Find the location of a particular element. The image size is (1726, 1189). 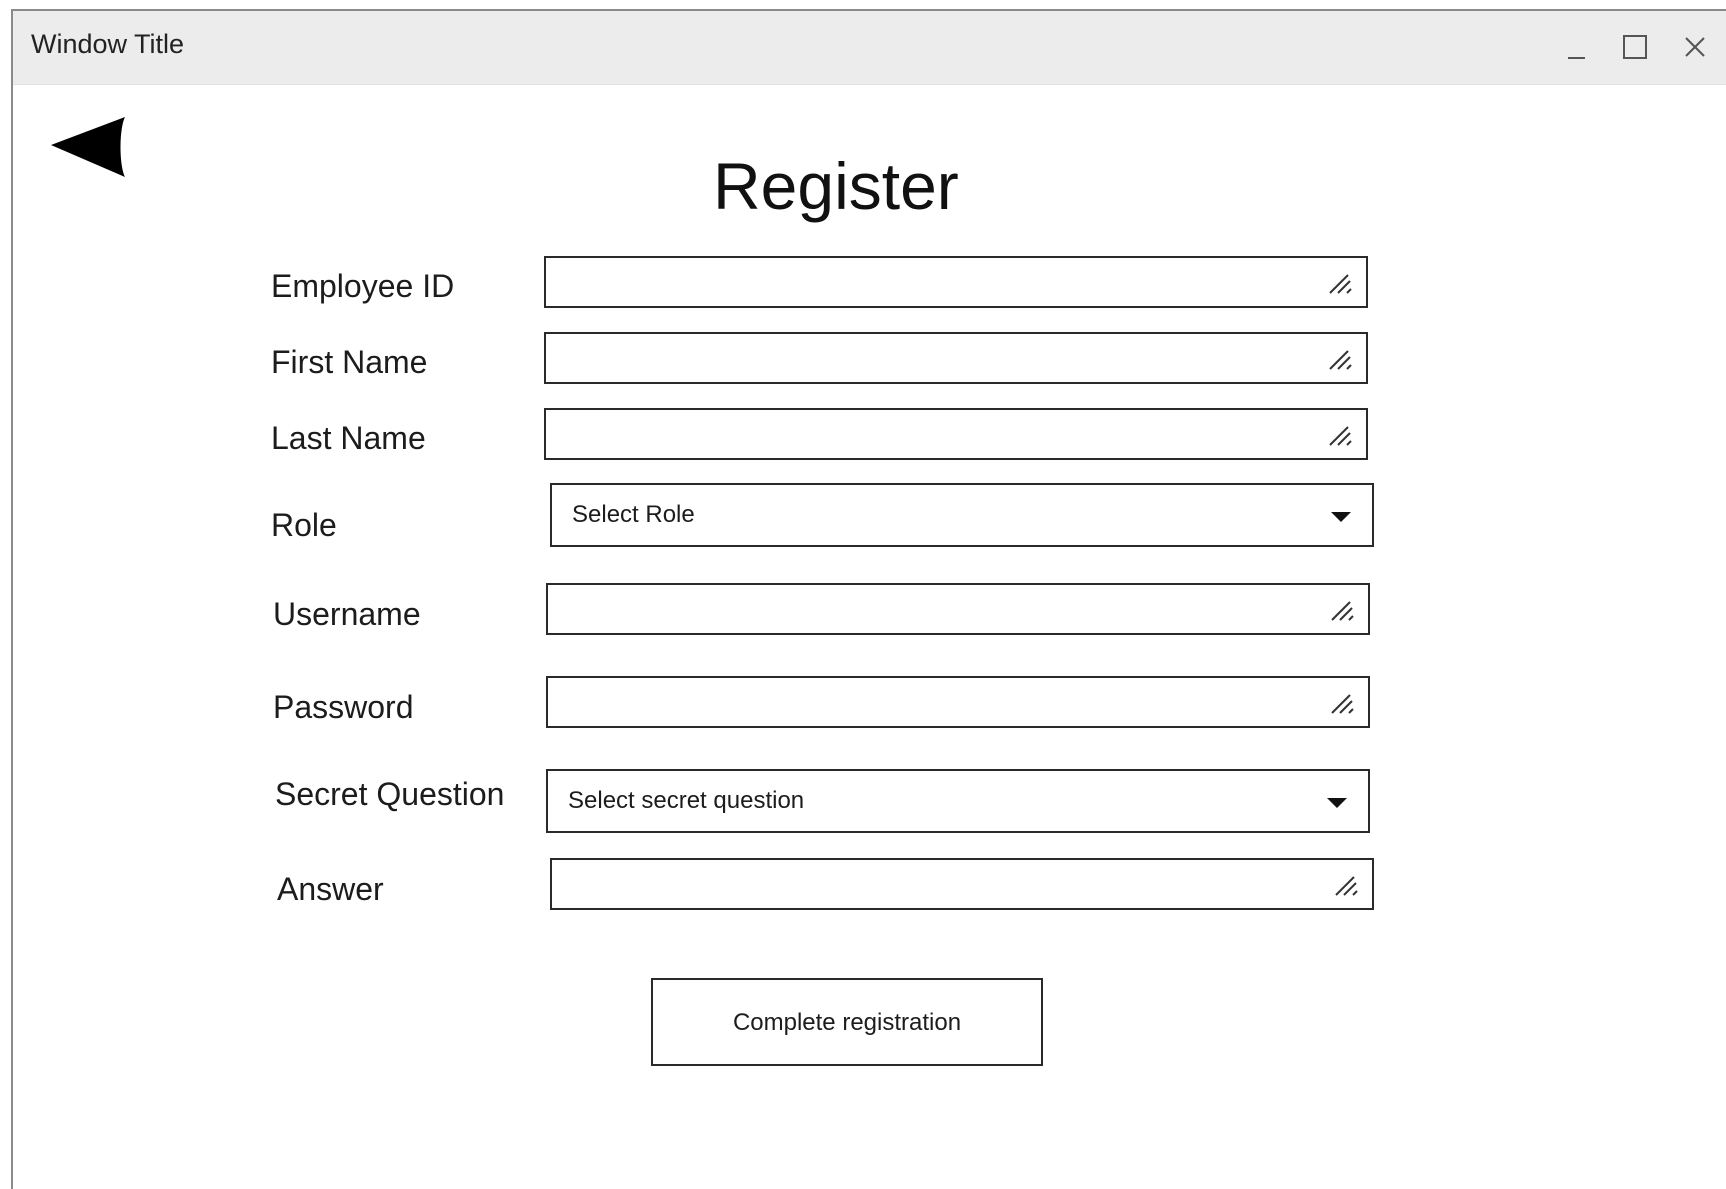

username-label: Username is located at coordinates (347, 614).